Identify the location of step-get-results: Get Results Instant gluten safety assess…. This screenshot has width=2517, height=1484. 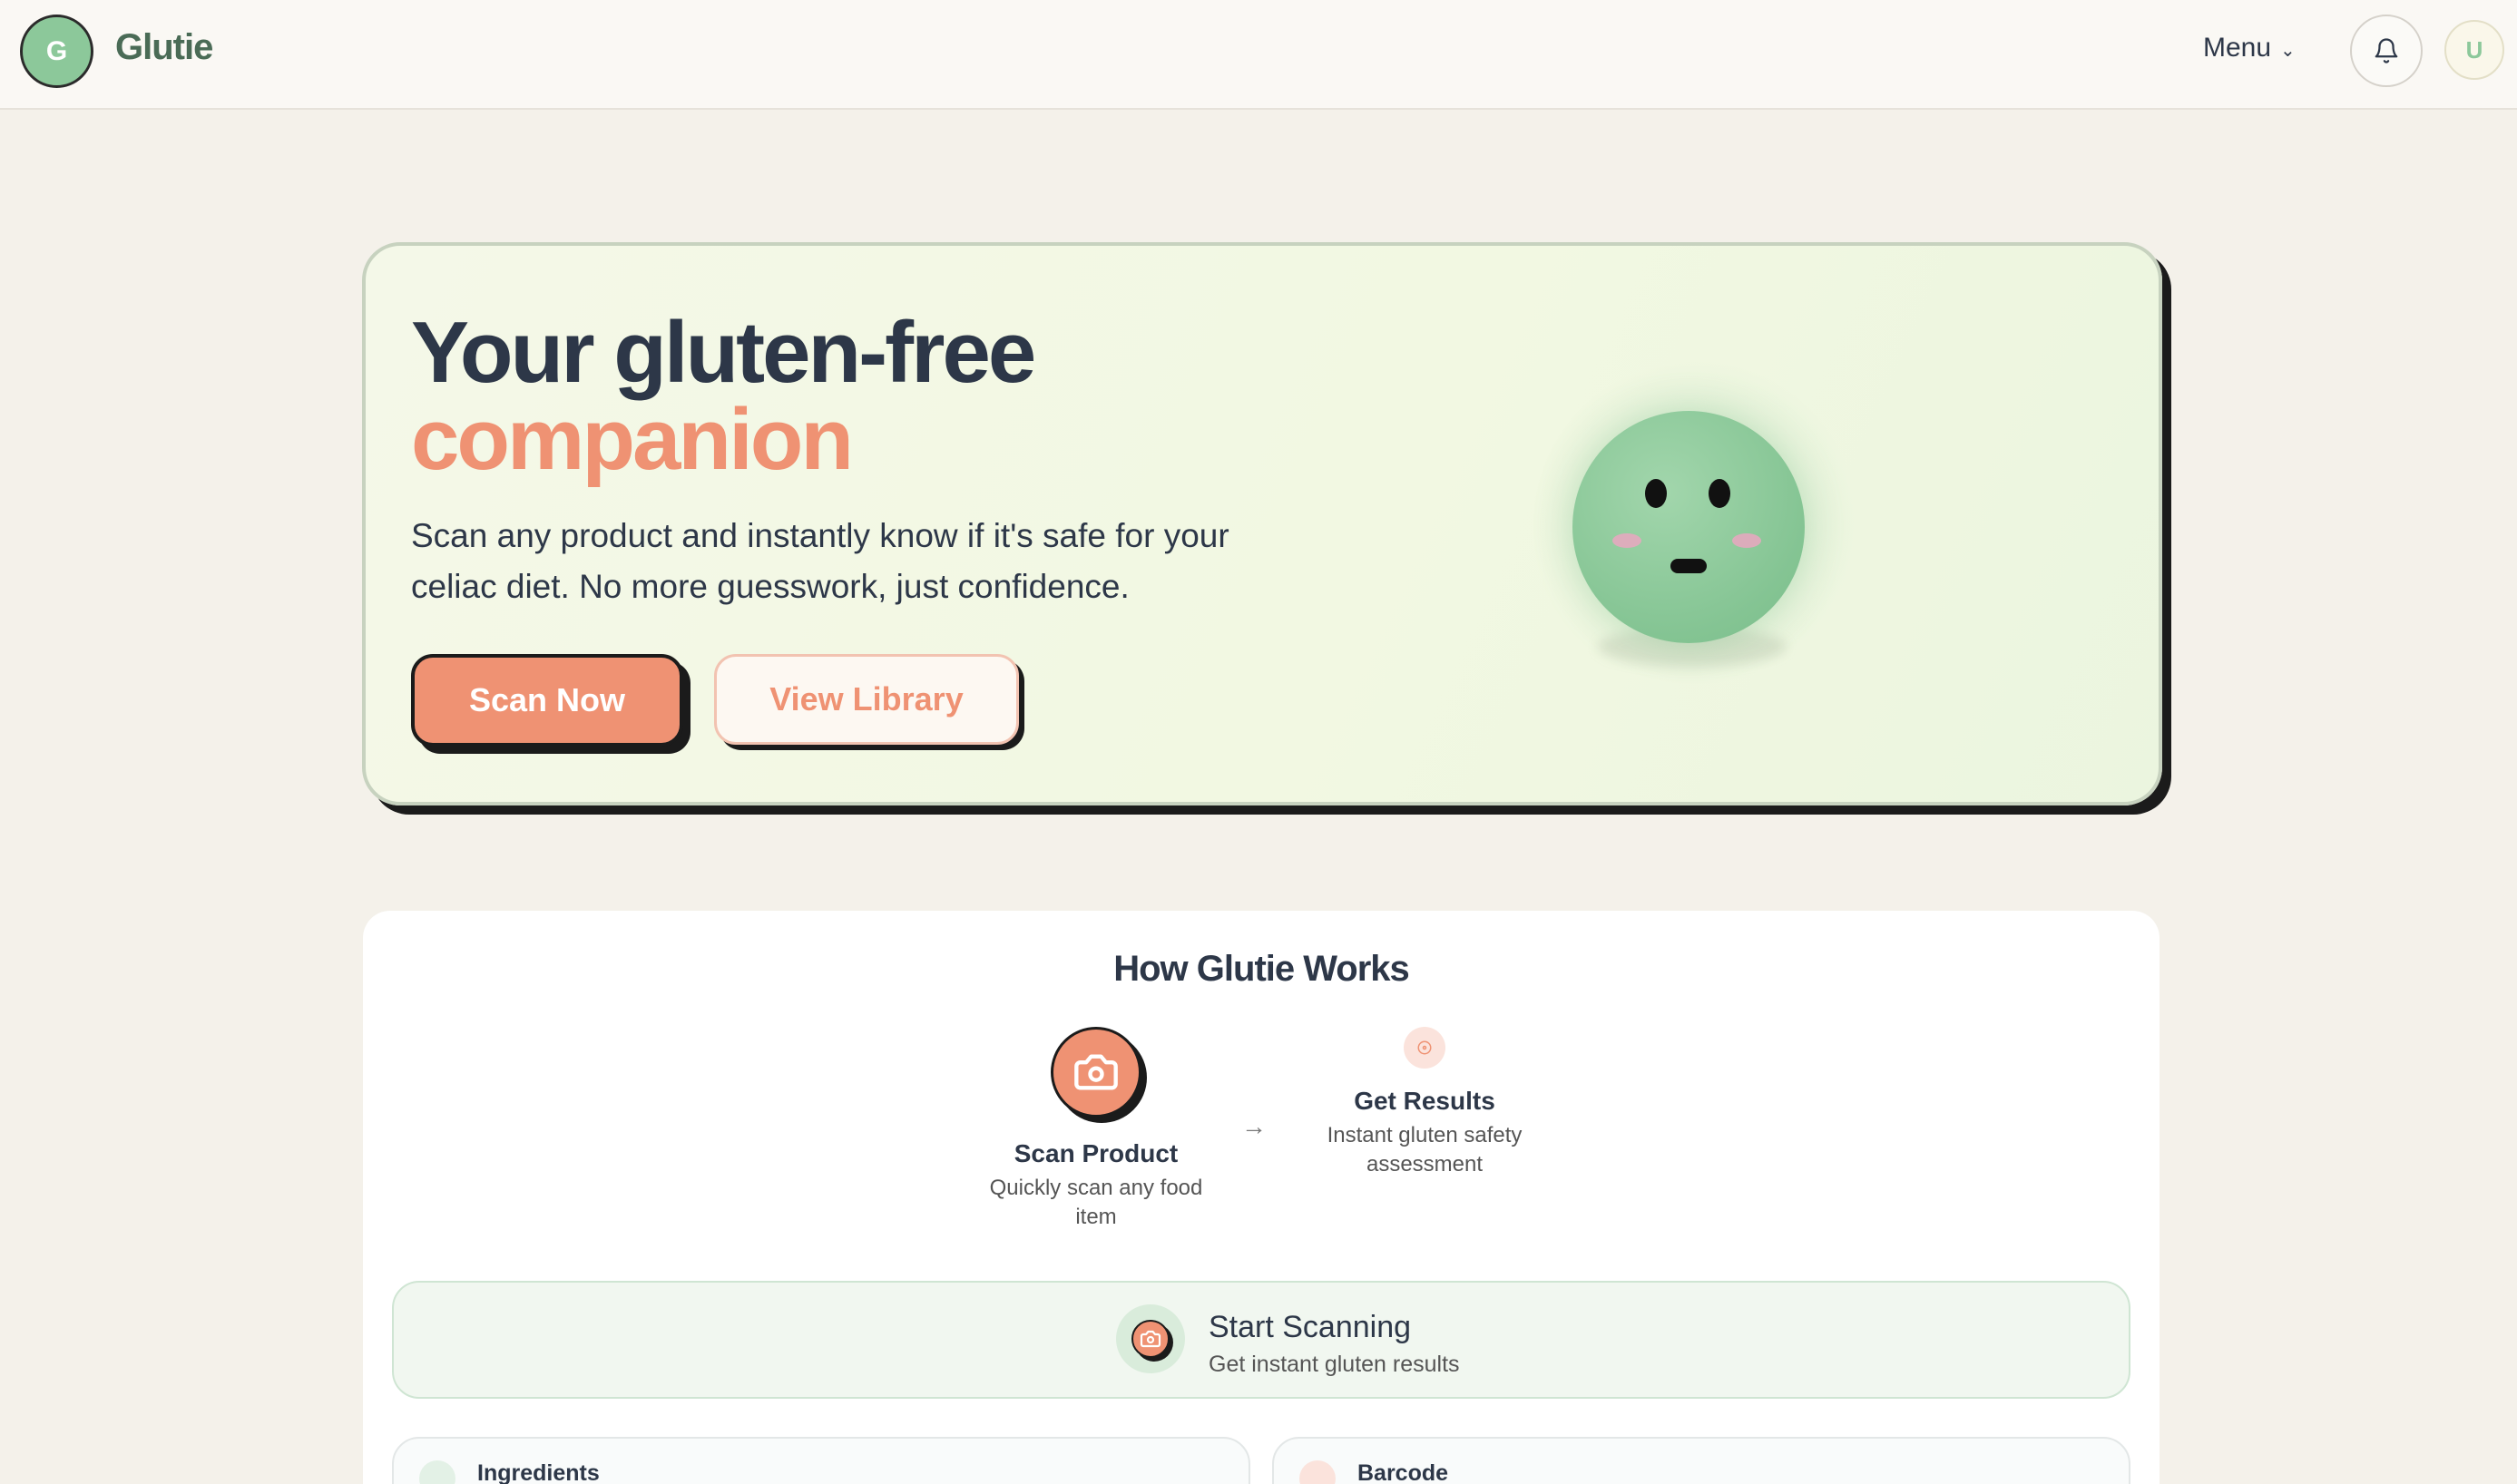
(1425, 1103).